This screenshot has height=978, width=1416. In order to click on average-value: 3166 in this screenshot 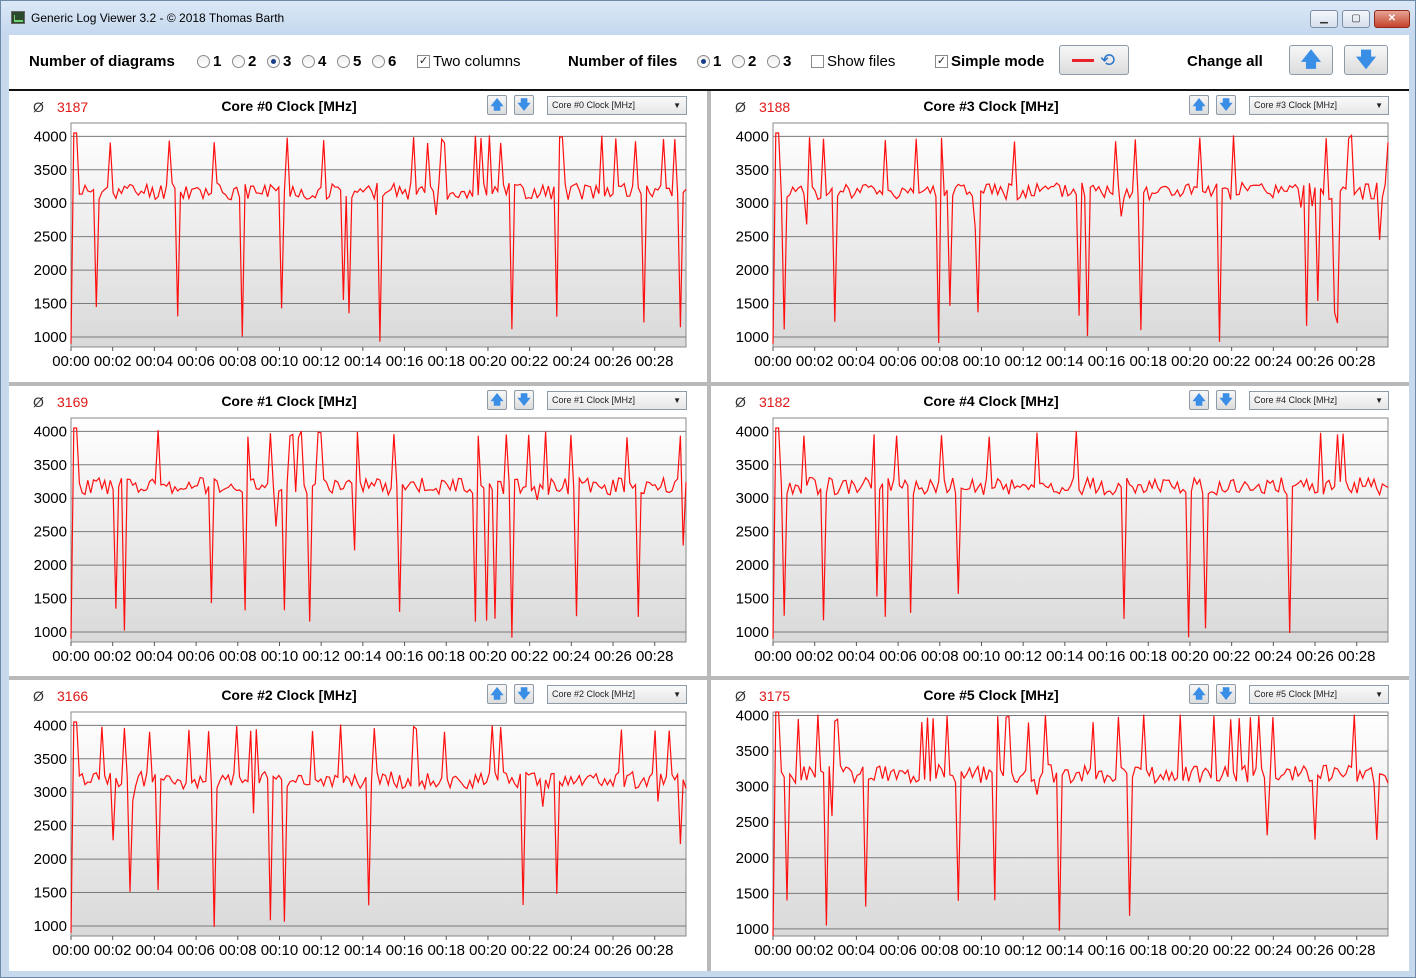, I will do `click(73, 696)`.